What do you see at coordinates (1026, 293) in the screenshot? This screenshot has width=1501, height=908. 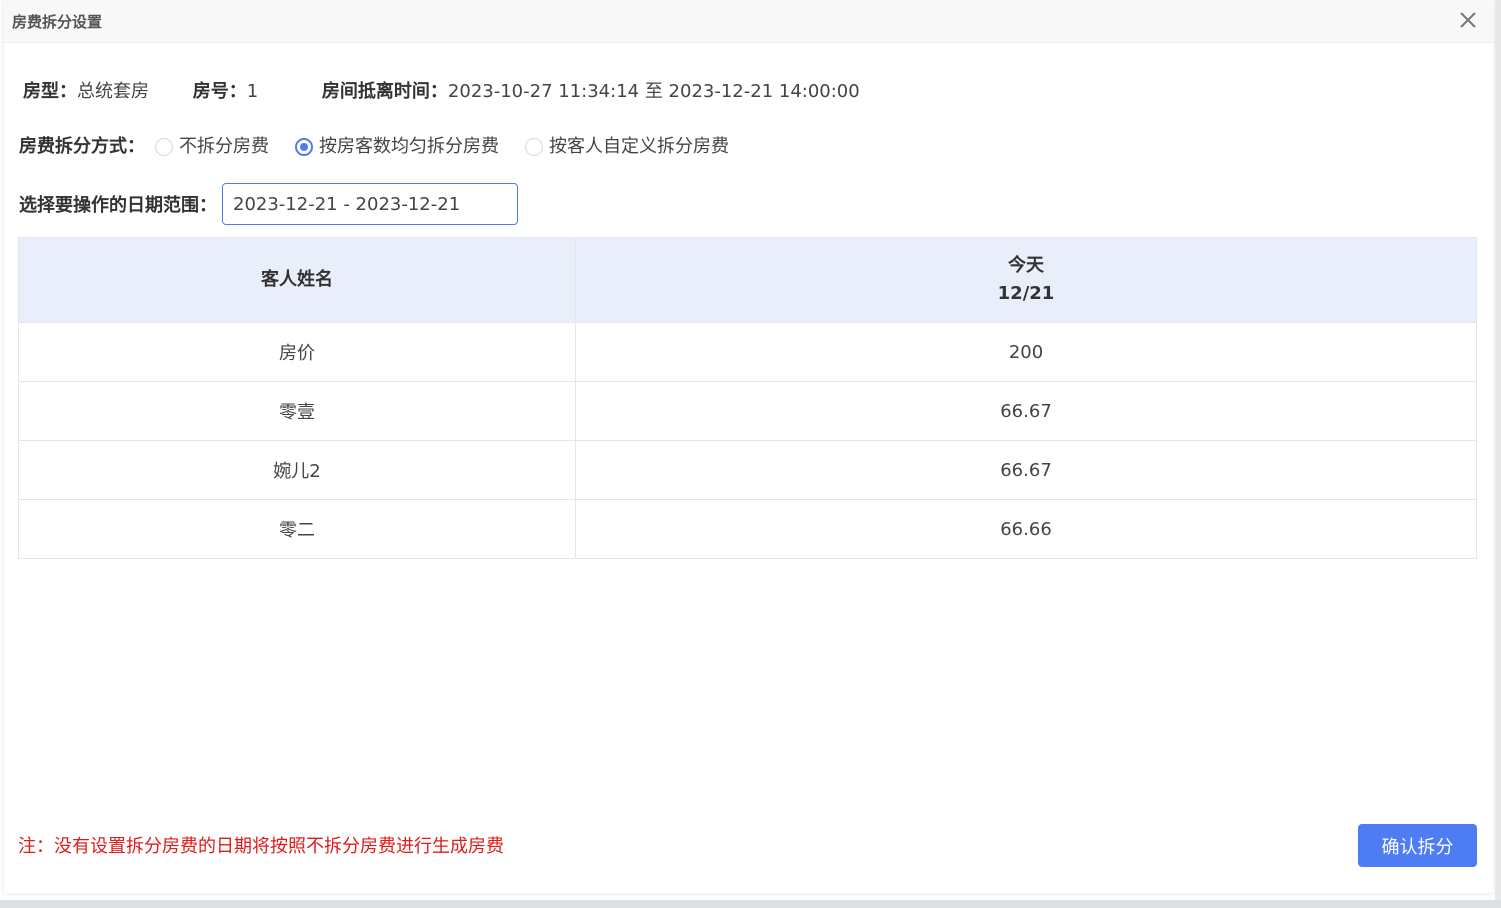 I see `header-date-label: 12/21` at bounding box center [1026, 293].